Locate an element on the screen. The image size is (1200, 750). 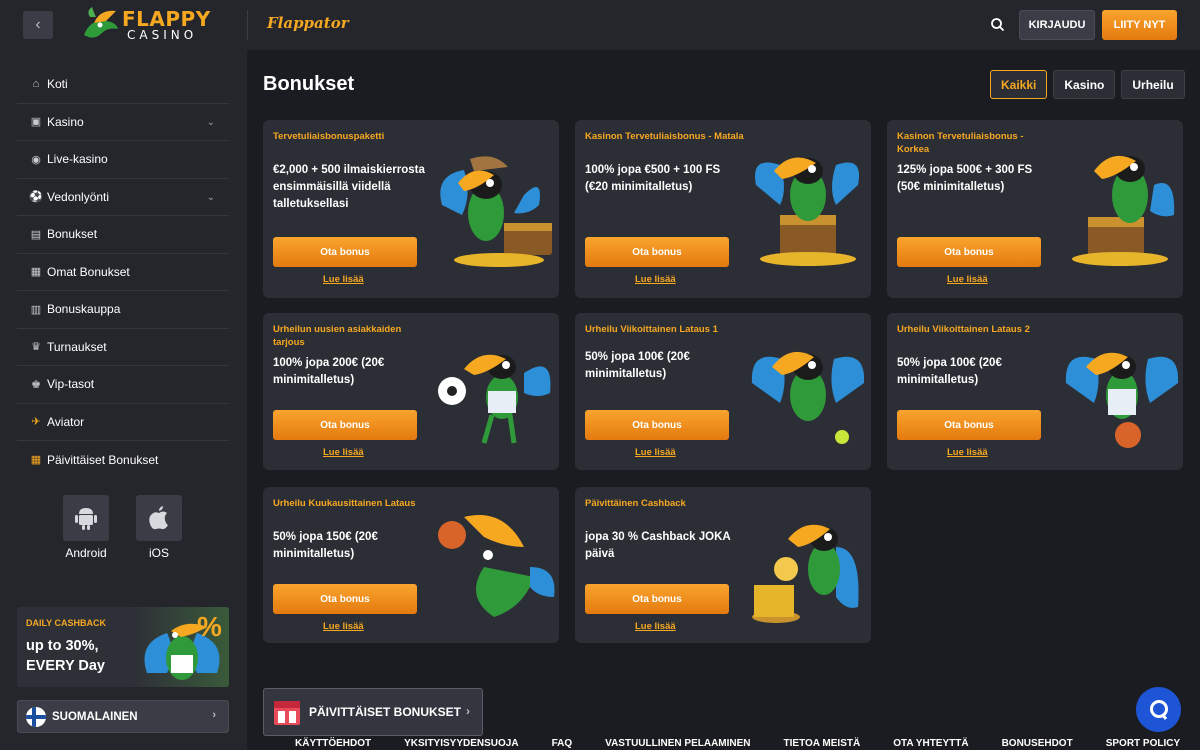
sidebar-item-label: Päivittäiset Bonukset is located at coordinates (103, 459).